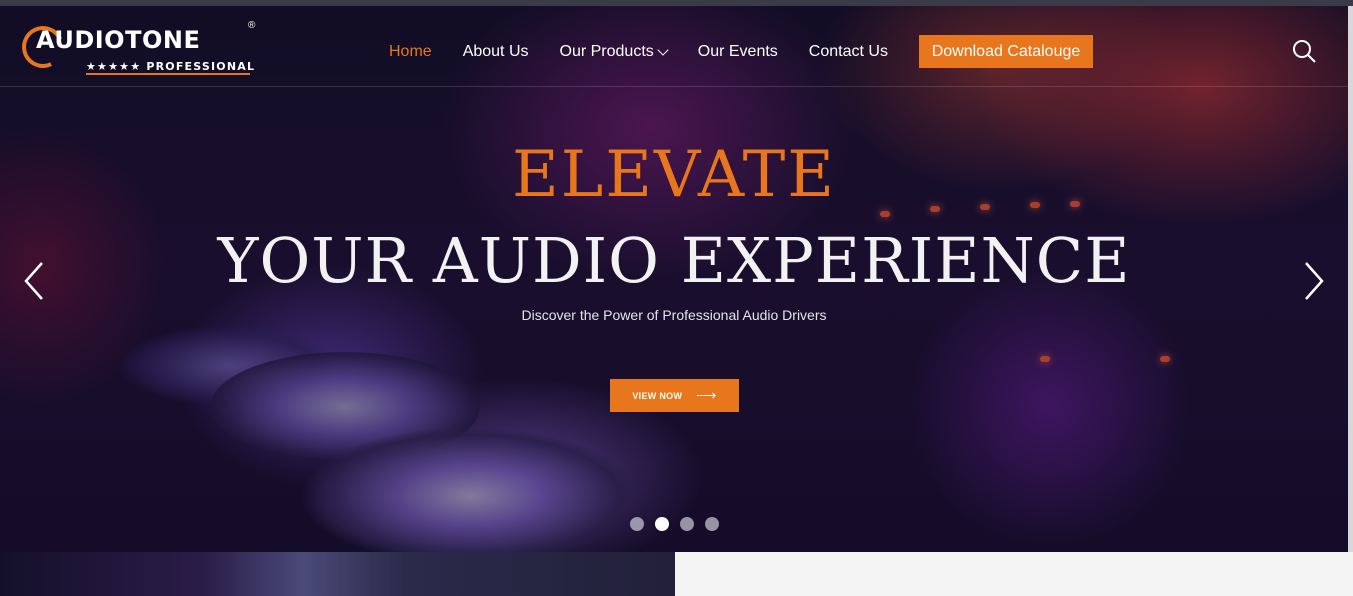 This screenshot has width=1353, height=596. Describe the element at coordinates (674, 175) in the screenshot. I see `hero-headline-top: ELEVATE` at that location.